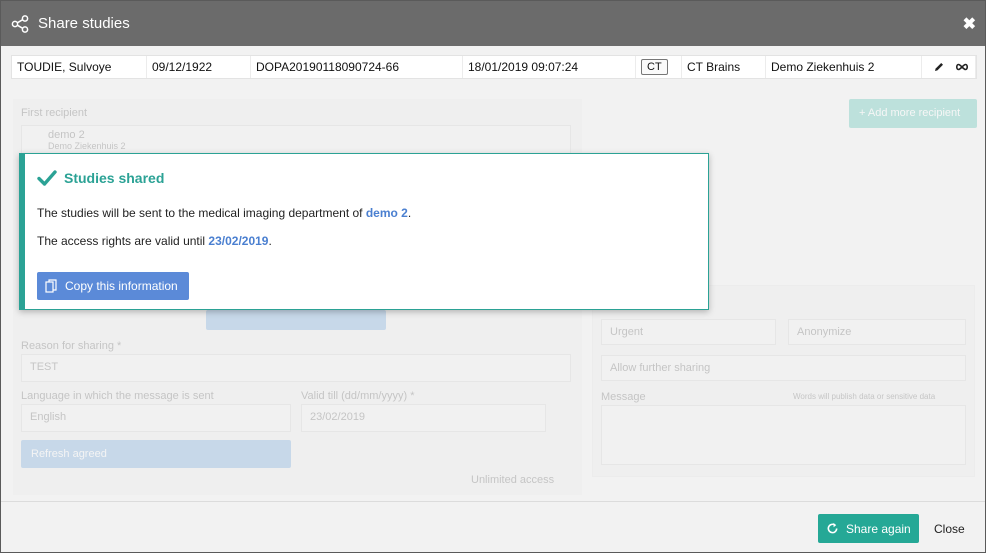 This screenshot has width=986, height=553. What do you see at coordinates (832, 528) in the screenshot?
I see `refresh-icon` at bounding box center [832, 528].